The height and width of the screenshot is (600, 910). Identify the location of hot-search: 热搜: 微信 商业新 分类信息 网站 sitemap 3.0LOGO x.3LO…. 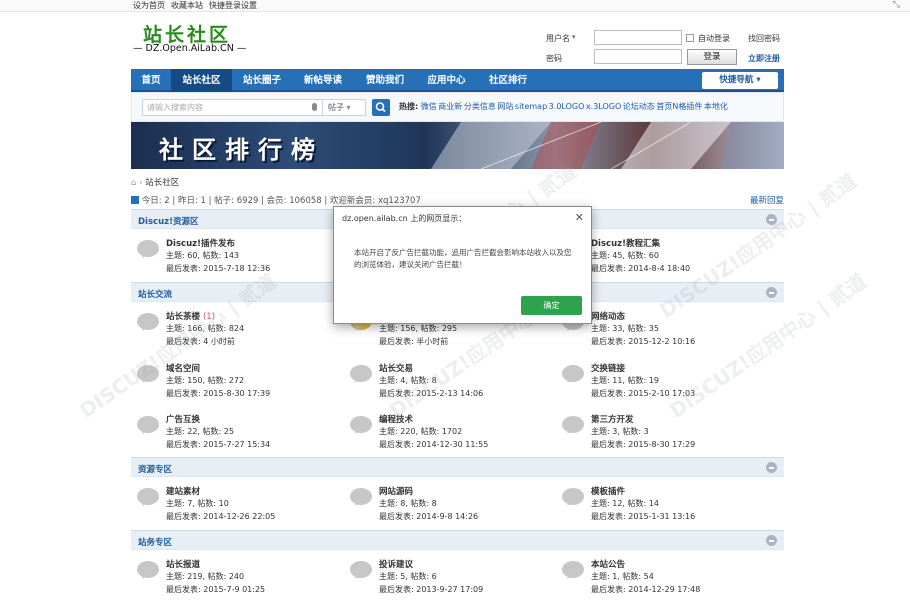
(563, 106).